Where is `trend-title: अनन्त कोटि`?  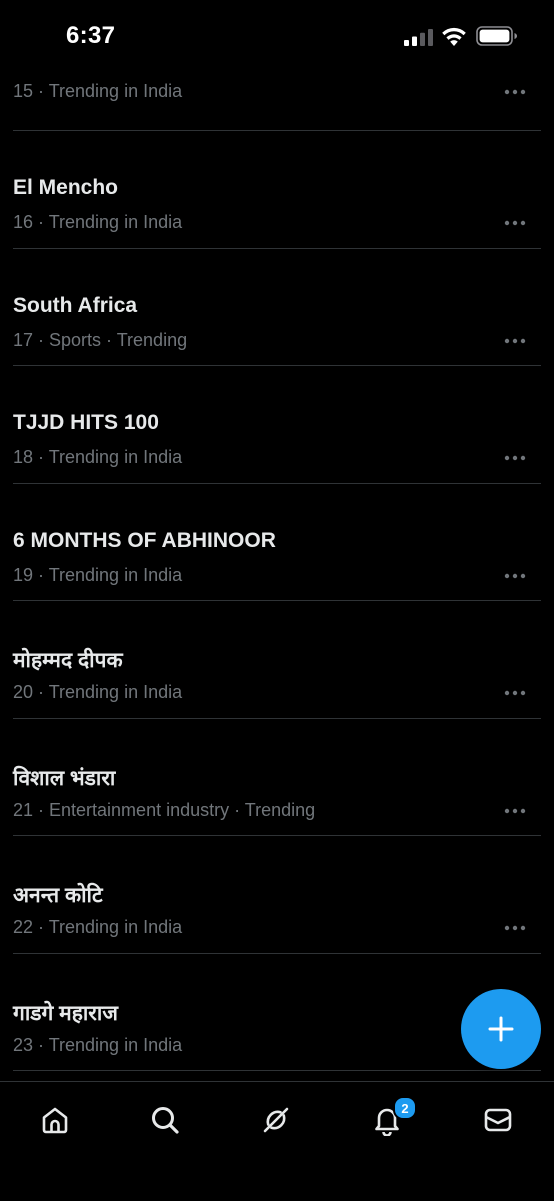
trend-title: अनन्त कोटि is located at coordinates (58, 895).